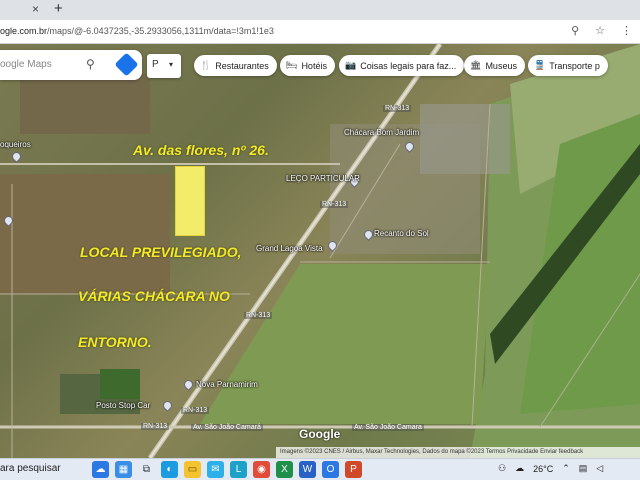 The image size is (640, 480). I want to click on weather-widget-icon: ☁, so click(100, 469).